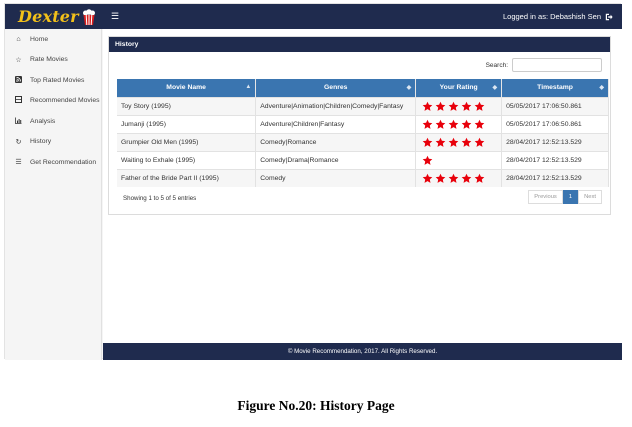 This screenshot has height=427, width=632. What do you see at coordinates (336, 177) in the screenshot?
I see `cell-genres: Comedy` at bounding box center [336, 177].